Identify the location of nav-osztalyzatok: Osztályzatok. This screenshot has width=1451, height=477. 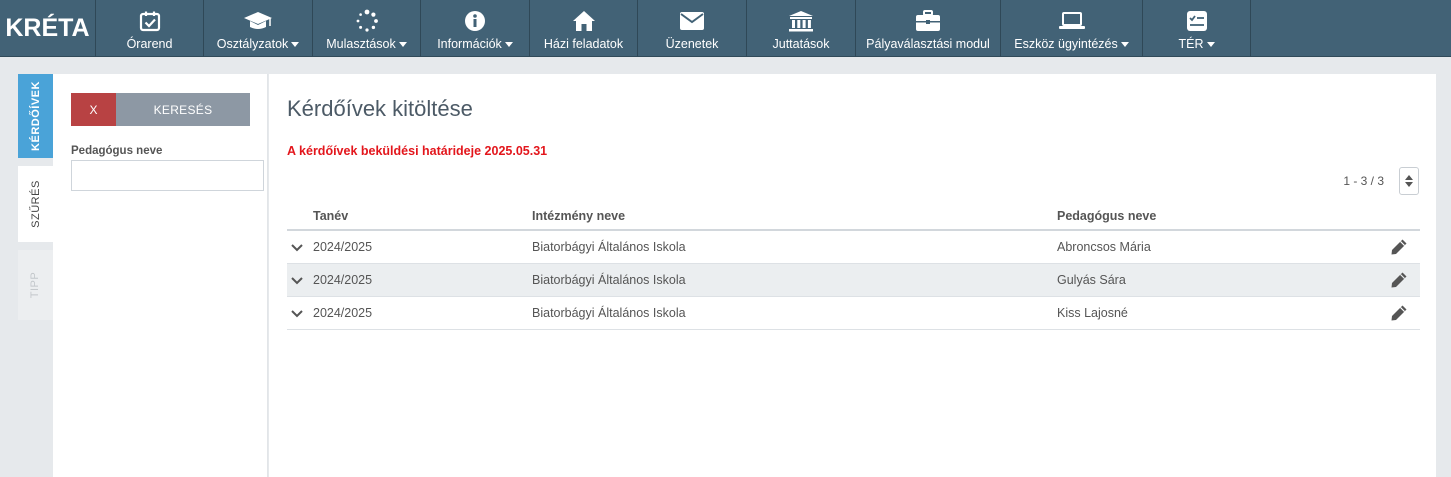
(258, 28).